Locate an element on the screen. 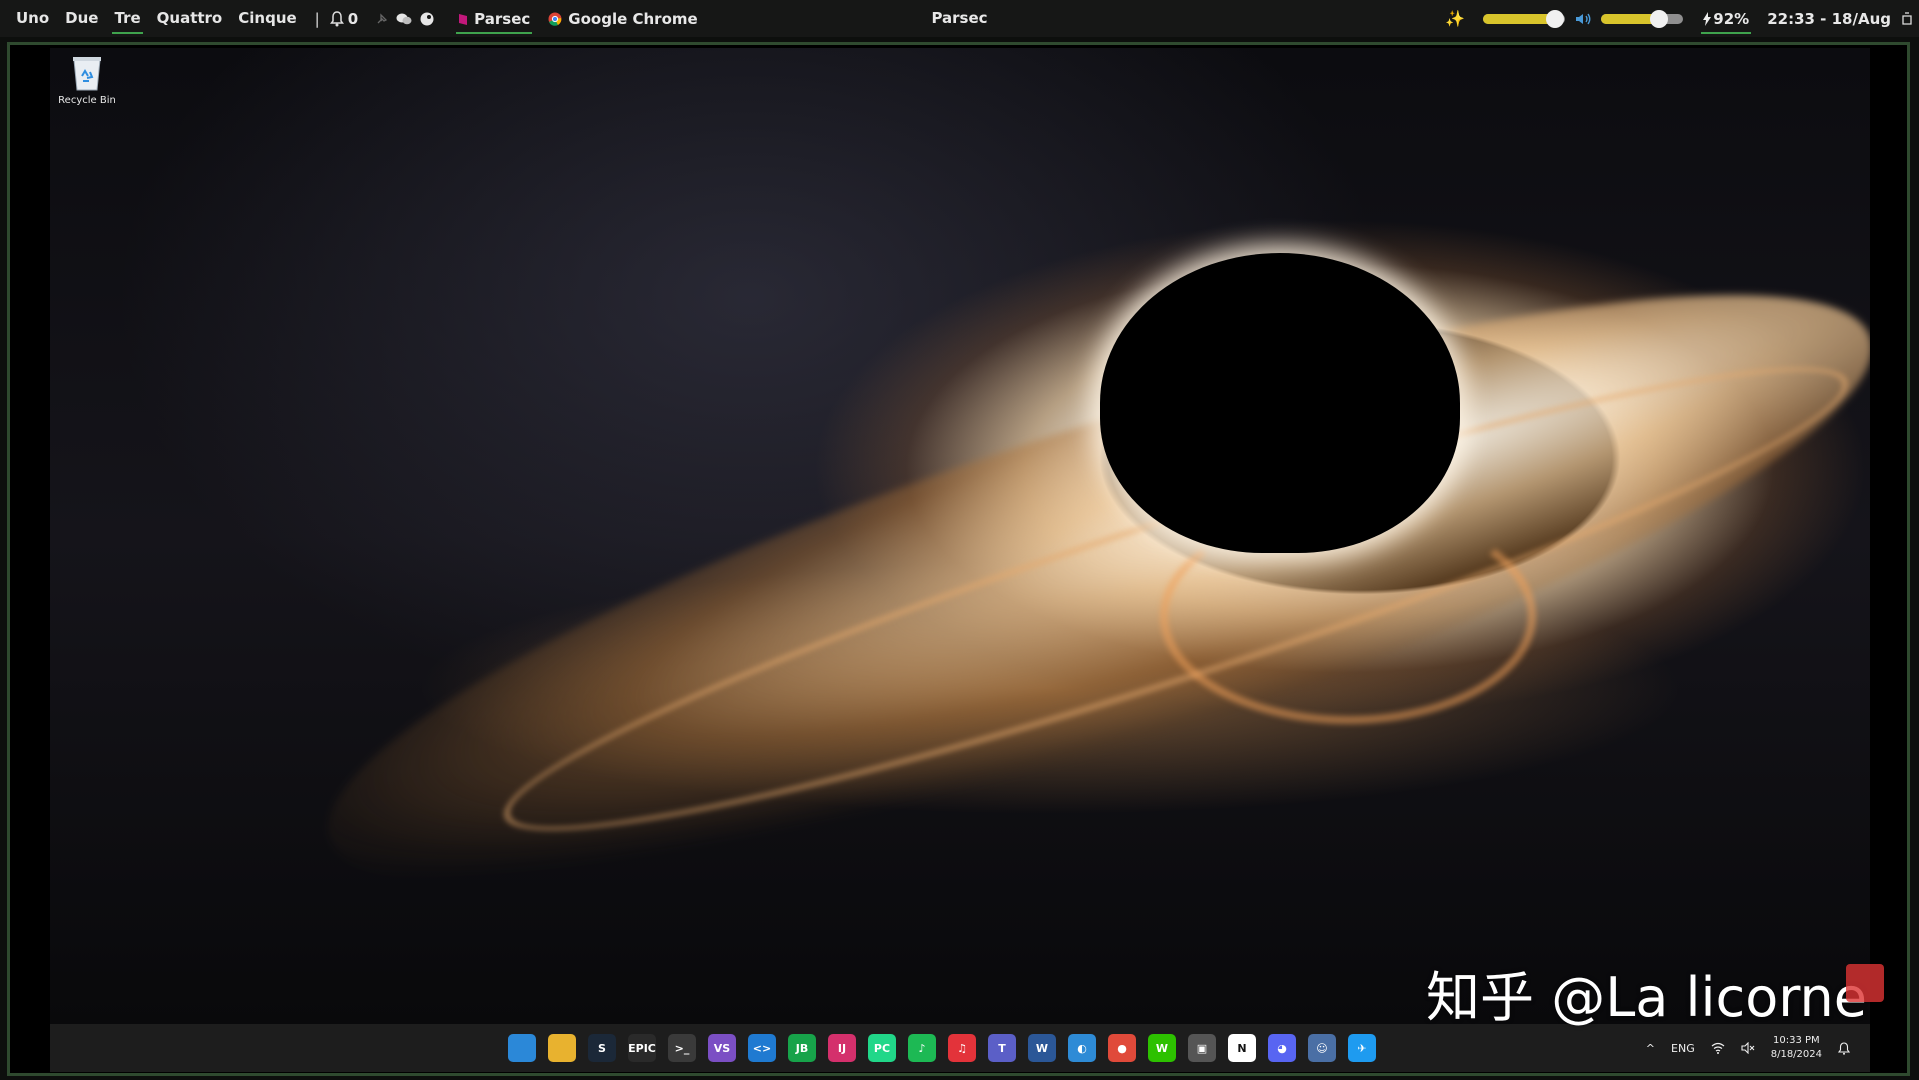  pycharm-icon: PC is located at coordinates (882, 1048).